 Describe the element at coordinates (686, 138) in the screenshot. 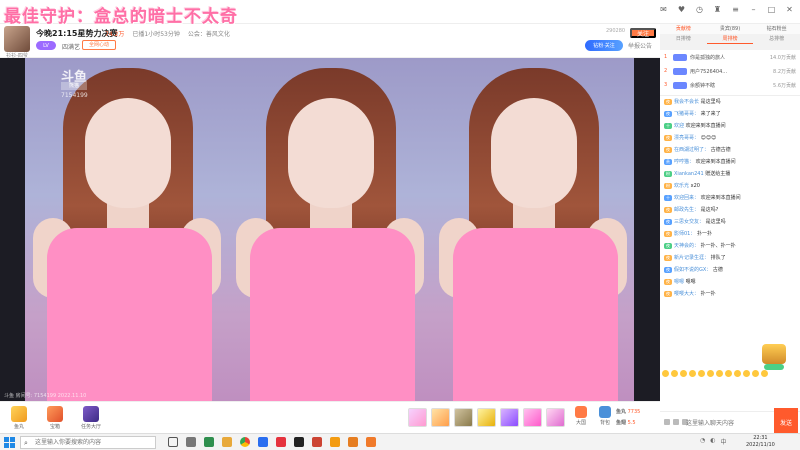

I see `chat-nickname: 漂亮哥哥：` at that location.